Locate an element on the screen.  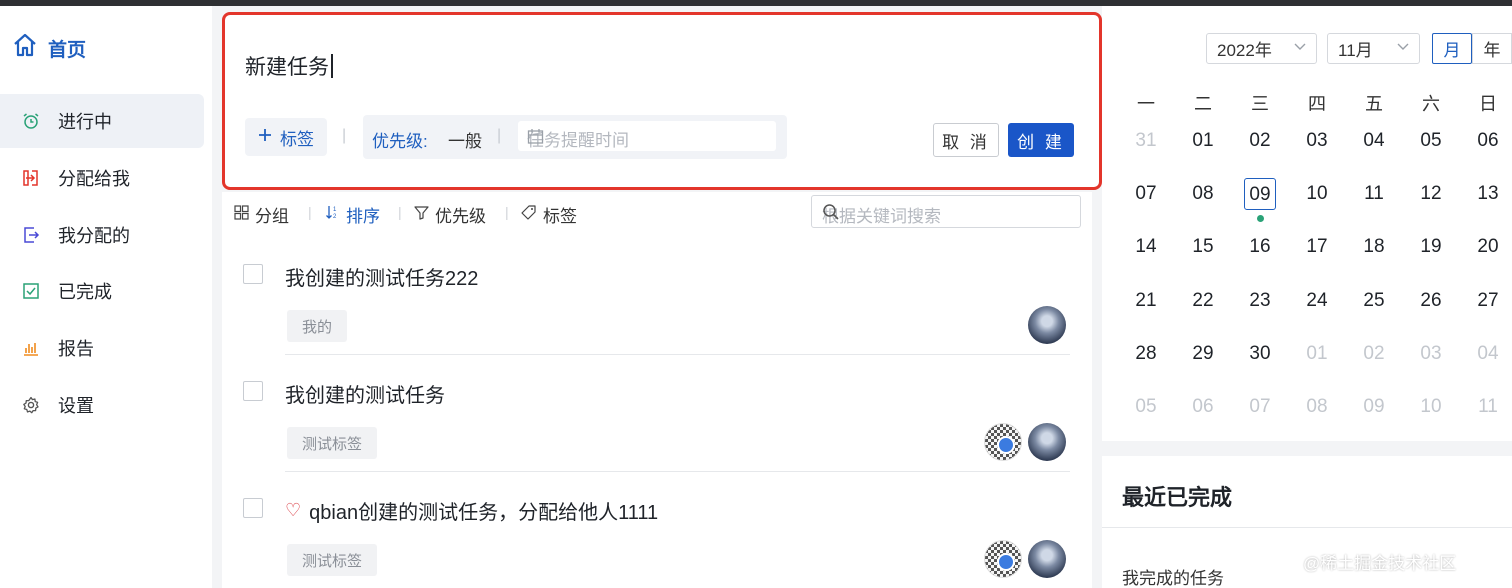
filter-icon is located at coordinates (421, 215).